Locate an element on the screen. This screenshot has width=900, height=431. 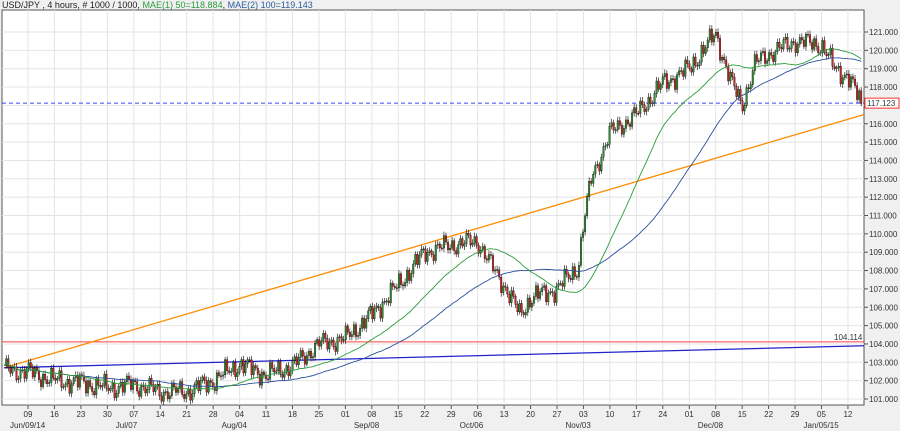
x-tick-label: 18 is located at coordinates (292, 414).